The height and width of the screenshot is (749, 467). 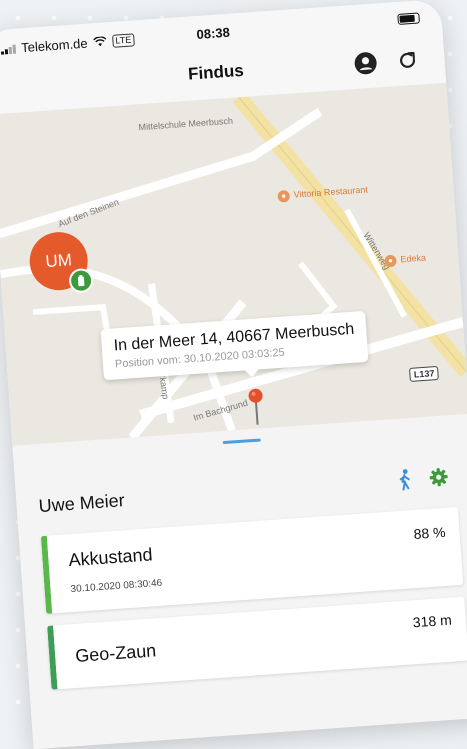 What do you see at coordinates (408, 18) in the screenshot?
I see `battery-icon` at bounding box center [408, 18].